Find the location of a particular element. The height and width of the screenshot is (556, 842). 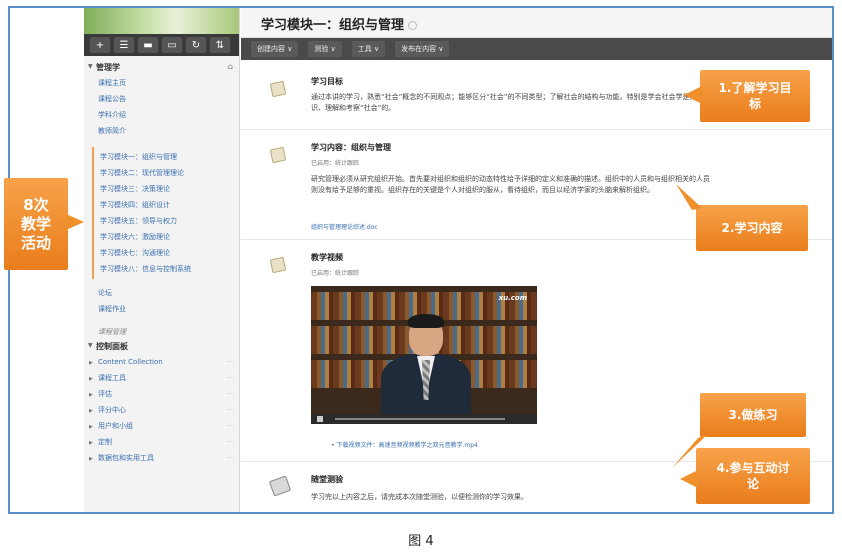

control-panel-title: ▼ 控制面板 is located at coordinates (161, 346).